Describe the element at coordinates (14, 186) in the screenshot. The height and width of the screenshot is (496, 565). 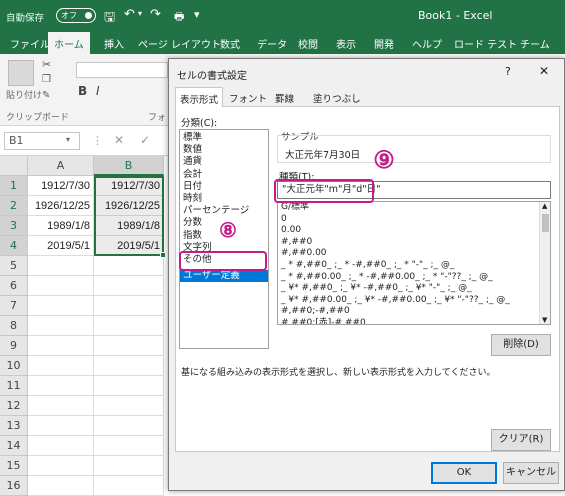
I see `row-header: 1` at that location.